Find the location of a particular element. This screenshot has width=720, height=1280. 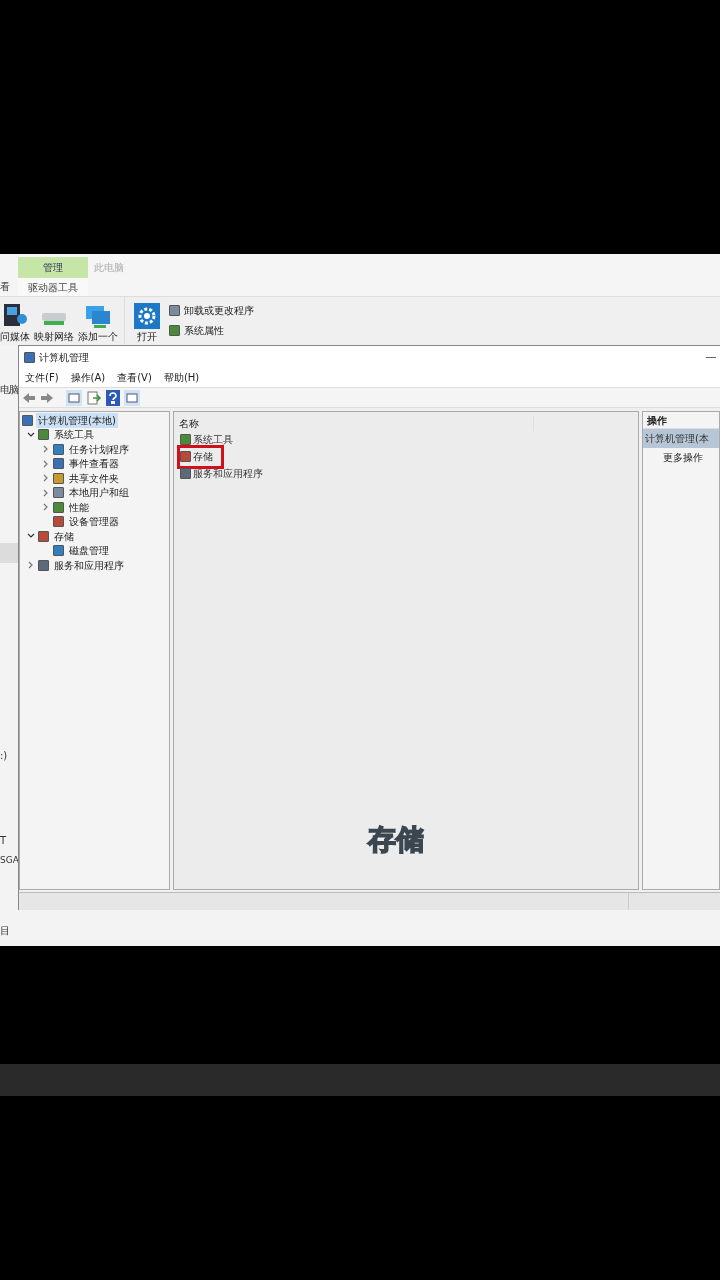

tree-item: 性能 is located at coordinates (79, 507).